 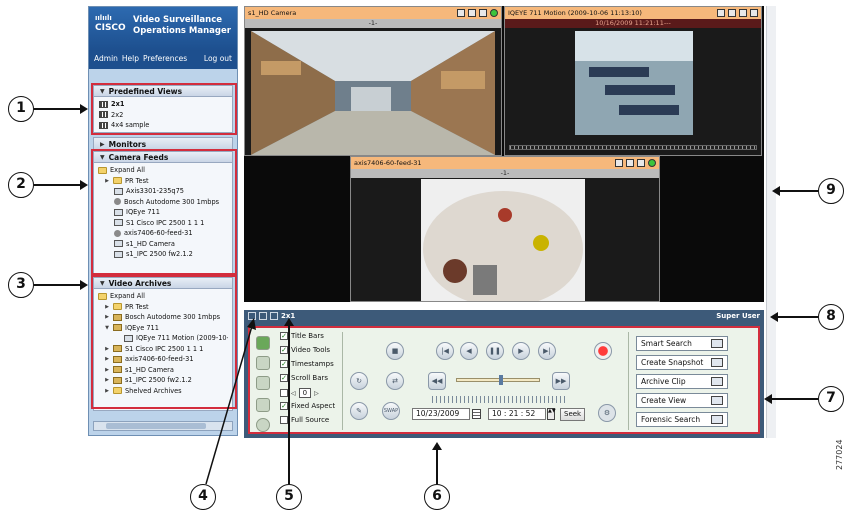 I want to click on menu-preferences: Preferences, so click(x=165, y=60).